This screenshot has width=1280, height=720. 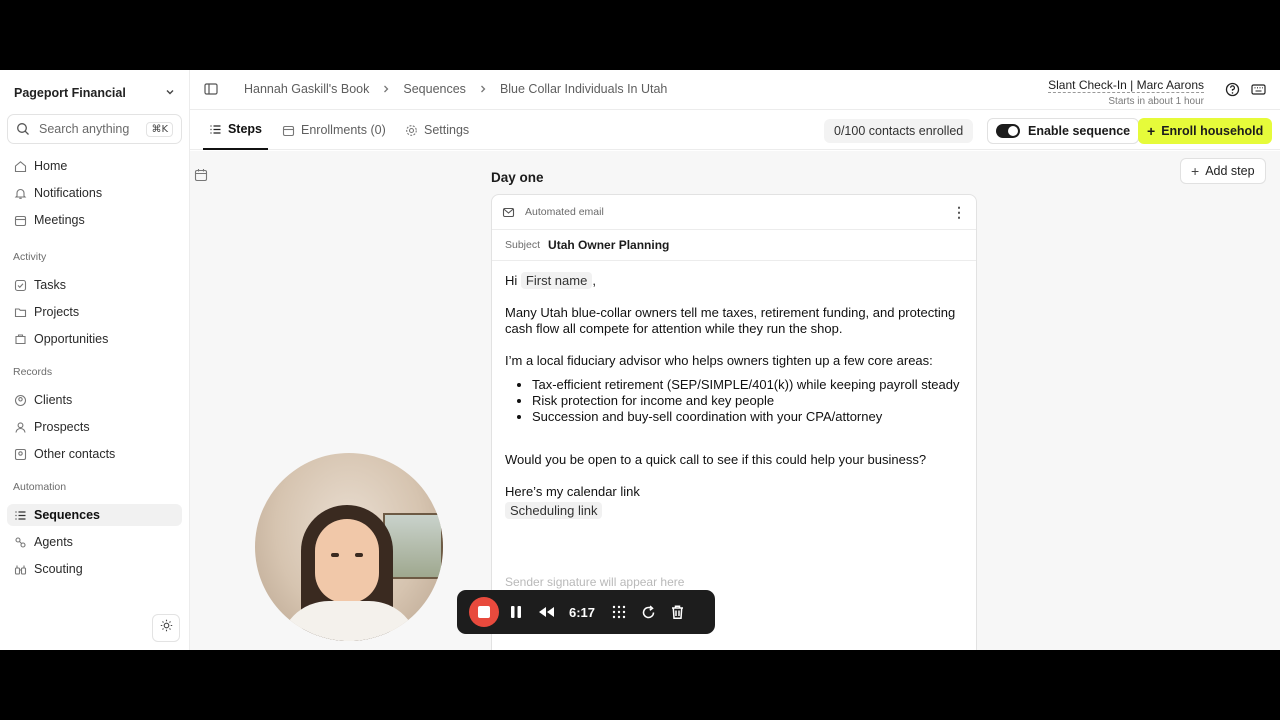 I want to click on toggle-switch, so click(x=1008, y=131).